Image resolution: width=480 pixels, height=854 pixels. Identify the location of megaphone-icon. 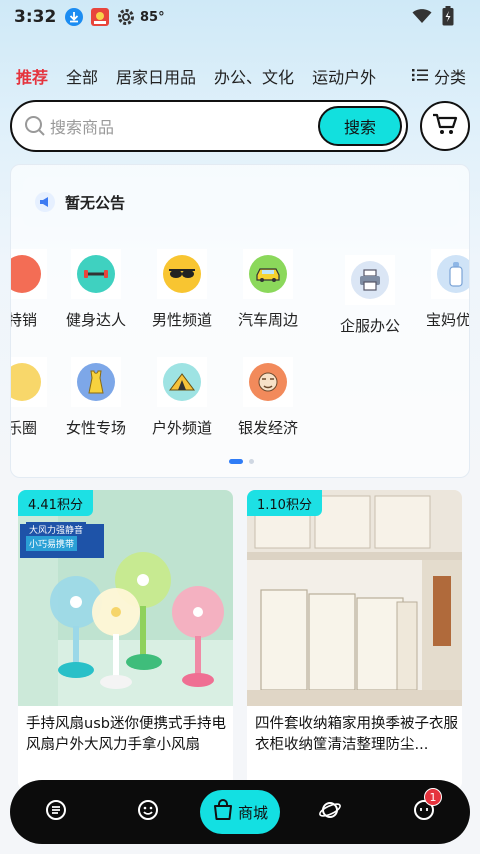
(45, 202).